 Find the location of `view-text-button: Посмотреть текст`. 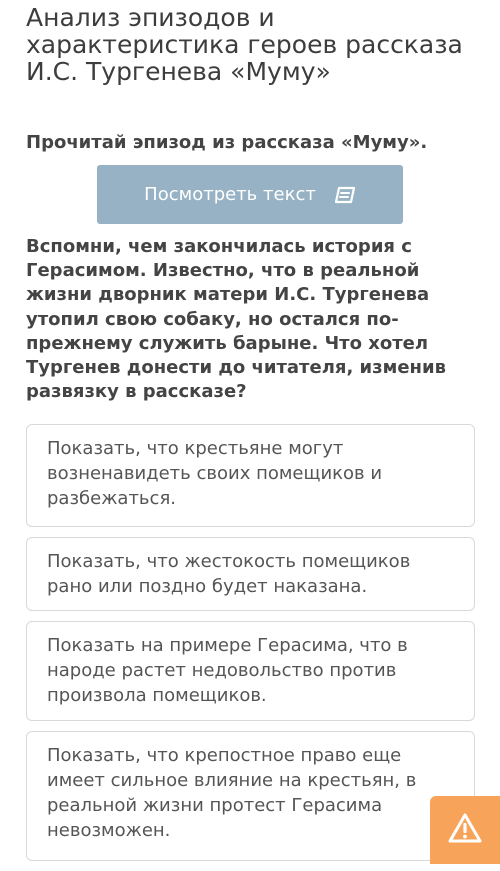

view-text-button: Посмотреть текст is located at coordinates (250, 194).